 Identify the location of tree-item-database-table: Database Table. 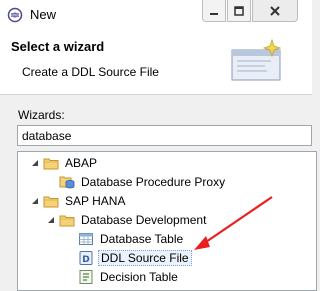
(131, 239).